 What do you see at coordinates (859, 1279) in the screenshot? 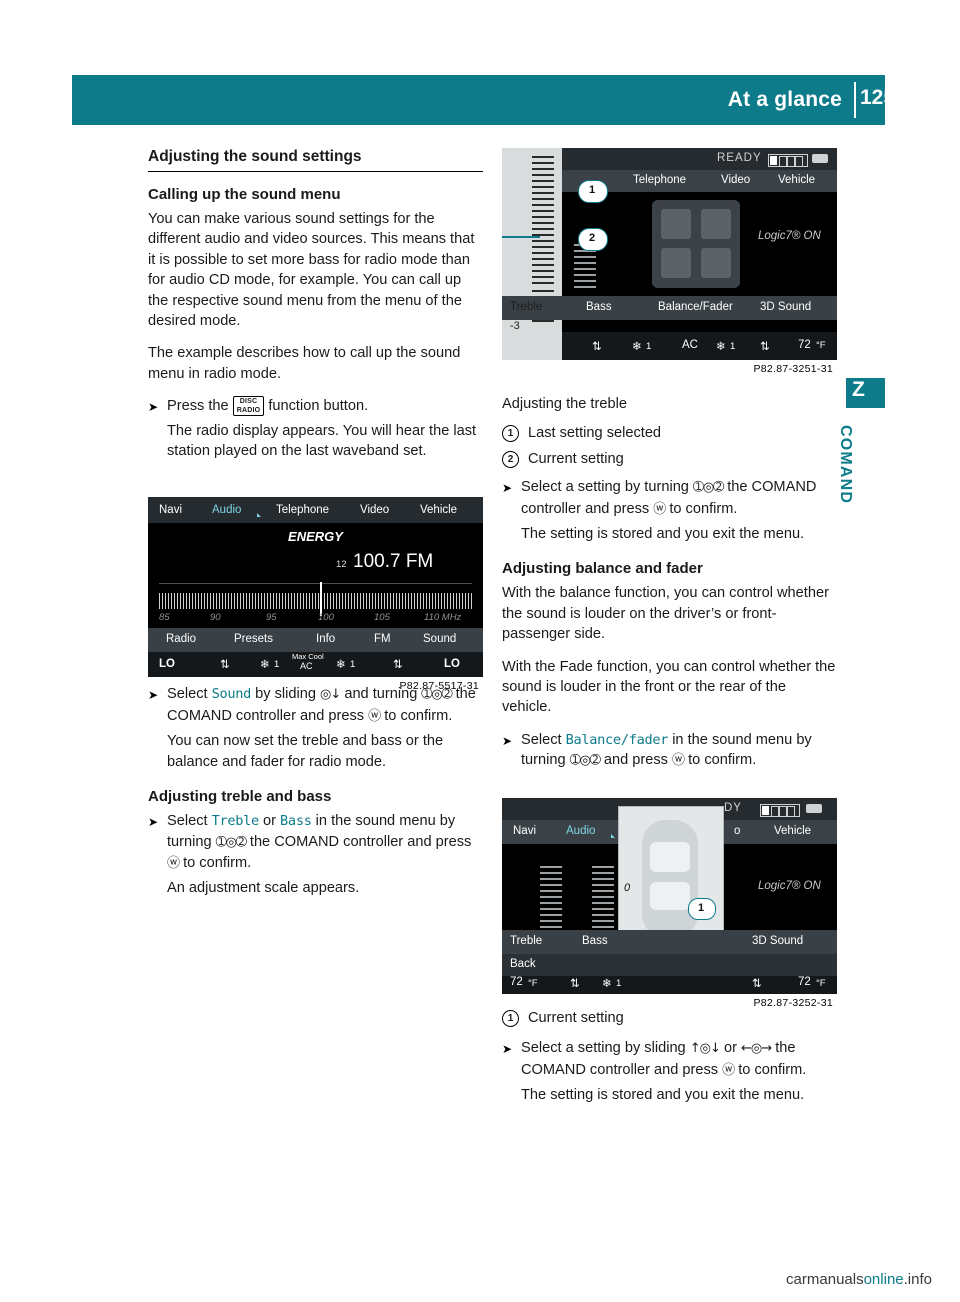
I see `watermark: carmanualsonline.info` at bounding box center [859, 1279].